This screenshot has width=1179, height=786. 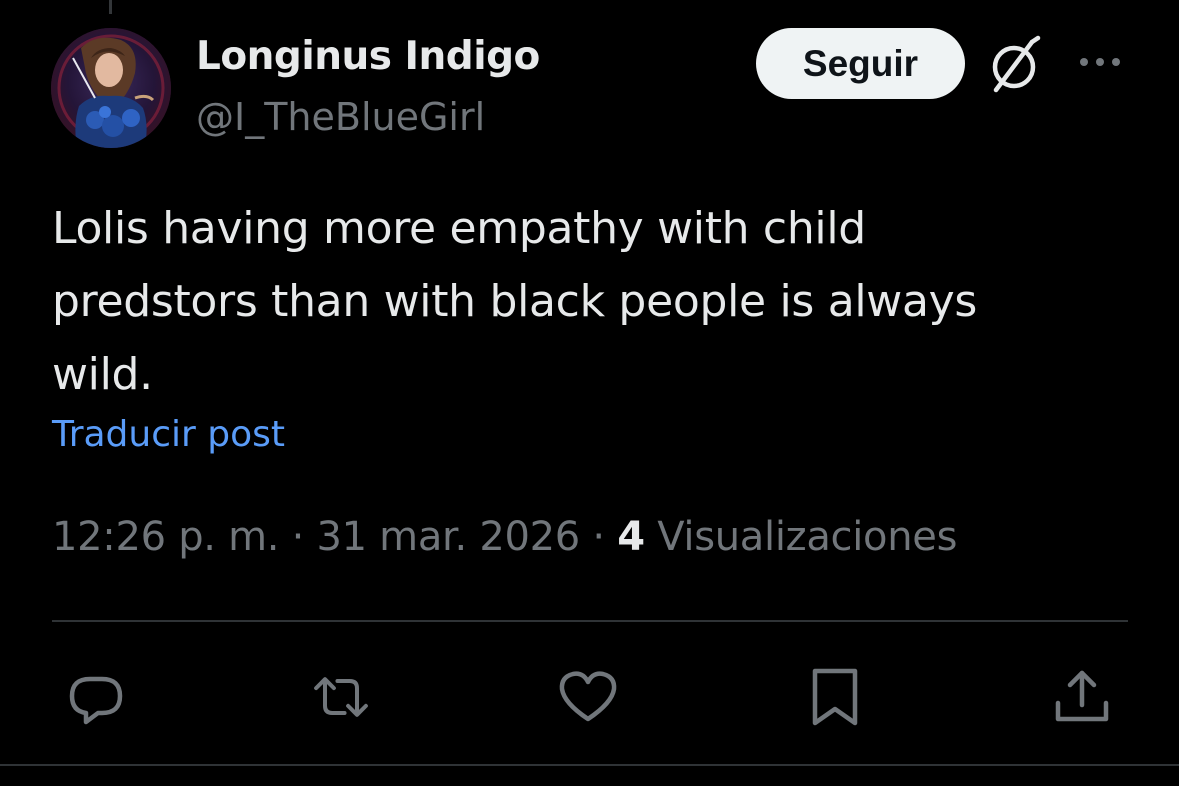 What do you see at coordinates (1100, 62) in the screenshot?
I see `more-horizontal-icon` at bounding box center [1100, 62].